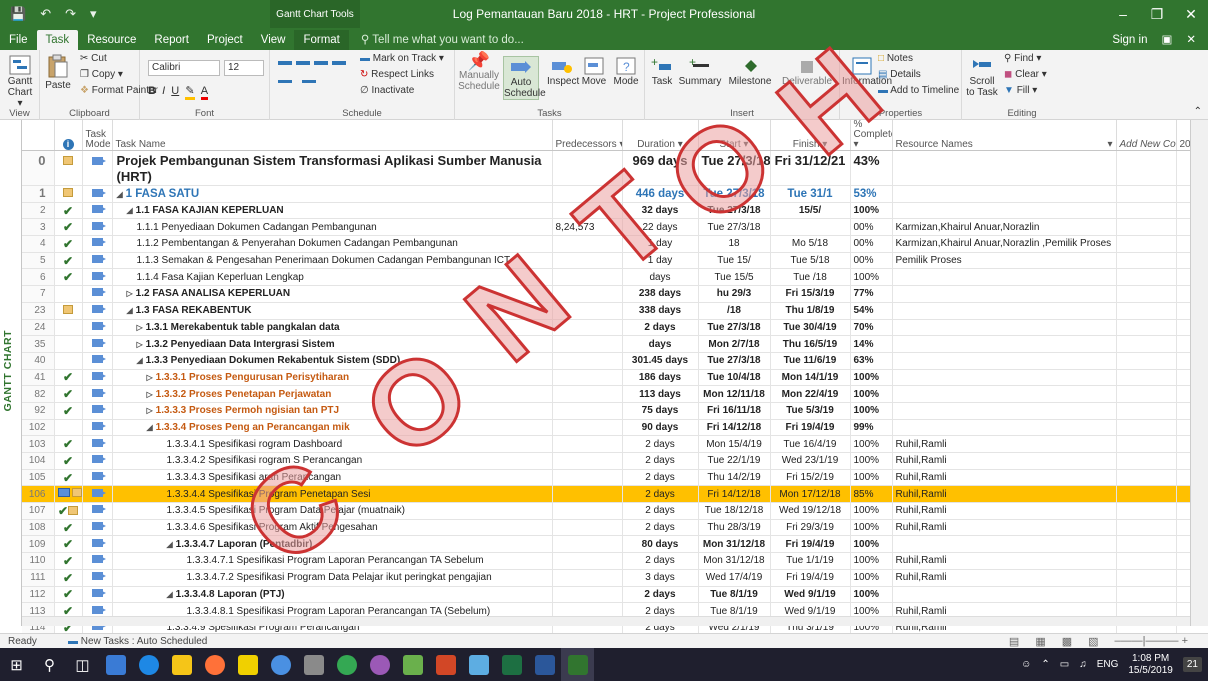 The height and width of the screenshot is (681, 1208). I want to click on tab-resource: Resource, so click(111, 40).